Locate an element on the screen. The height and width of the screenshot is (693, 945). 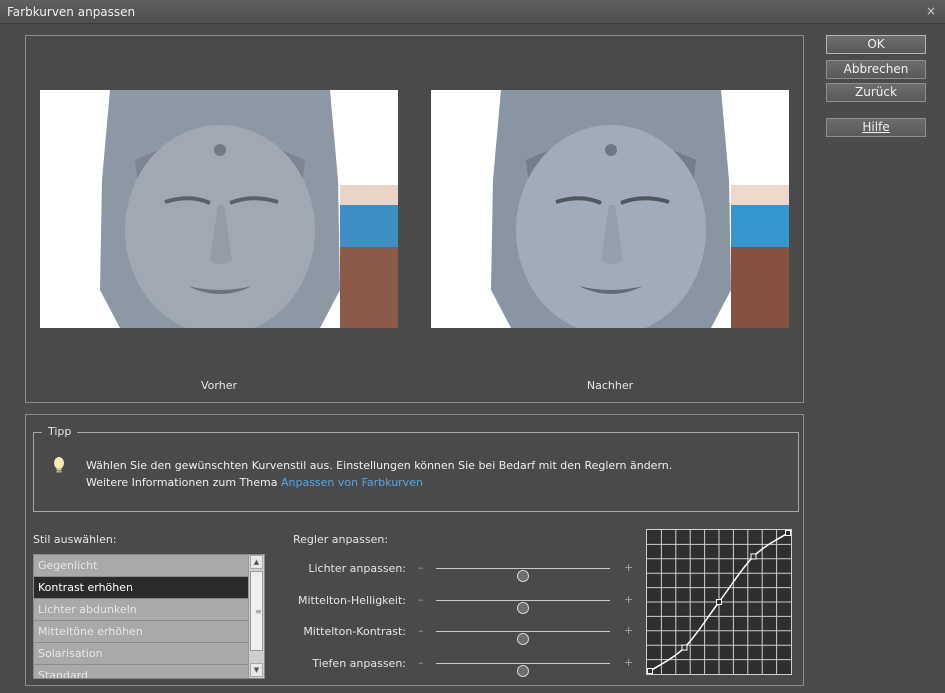
style-item-lichter-abdunkeln: Lichter abdunkeln is located at coordinates (141, 610).